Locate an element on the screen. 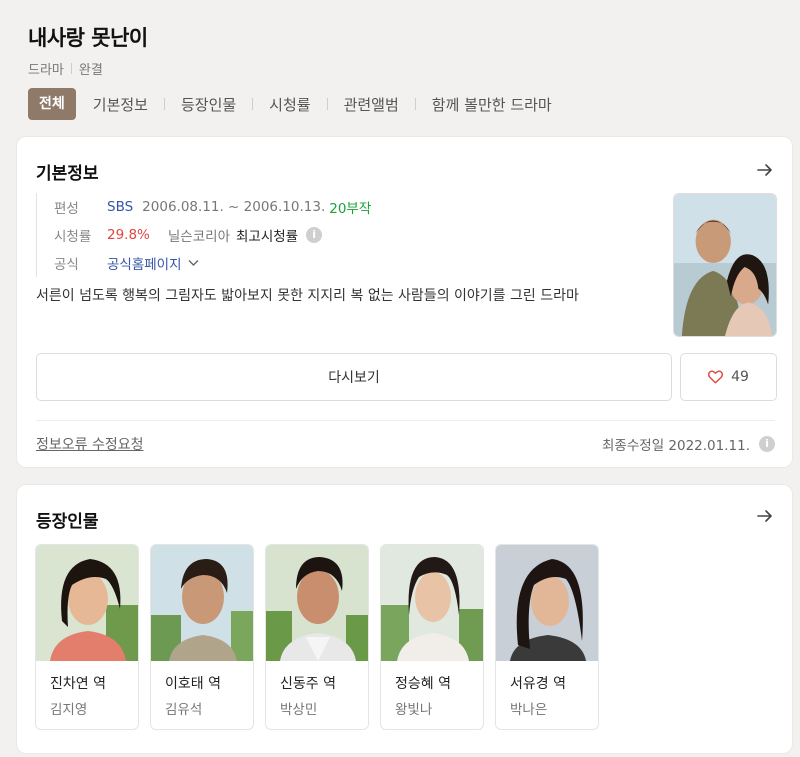 The image size is (800, 757). basic-info-title: 기본정보 is located at coordinates (67, 174).